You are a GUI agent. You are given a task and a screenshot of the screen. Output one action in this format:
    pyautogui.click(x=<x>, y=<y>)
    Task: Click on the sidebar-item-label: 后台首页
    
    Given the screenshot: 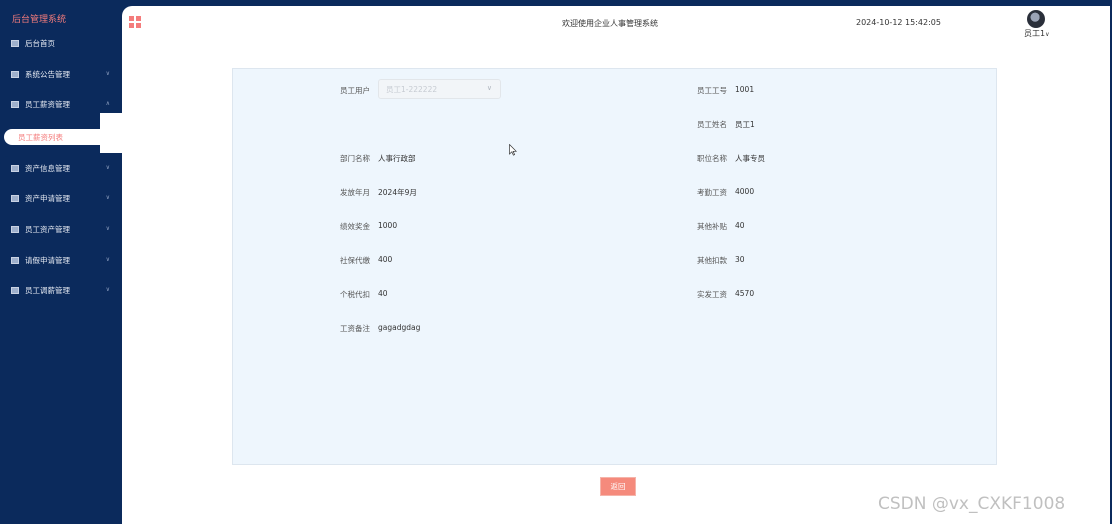 What is the action you would take?
    pyautogui.click(x=40, y=43)
    